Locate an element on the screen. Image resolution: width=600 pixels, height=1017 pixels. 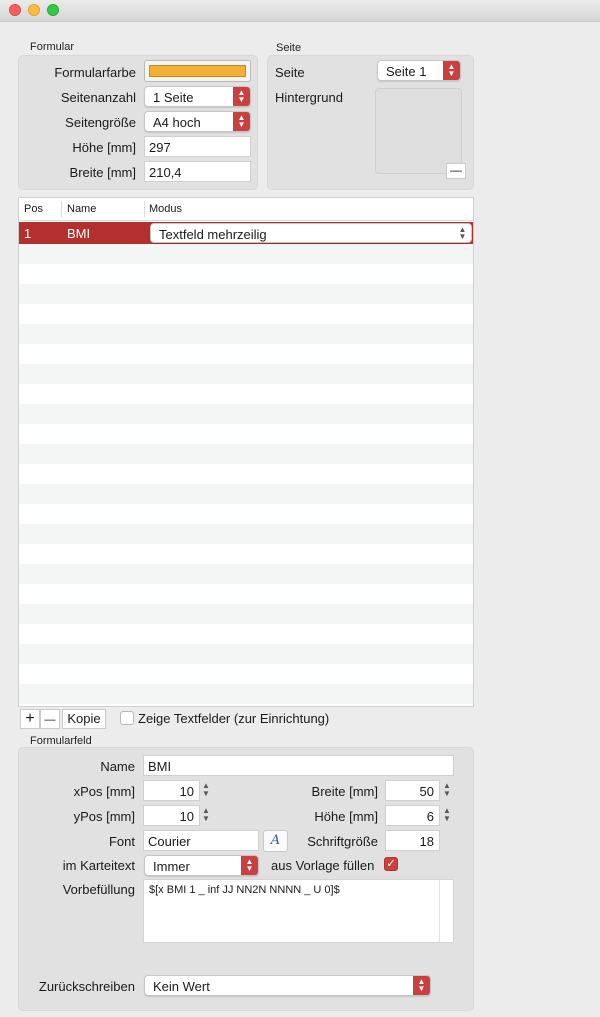
column-header-name: Name is located at coordinates (81, 209).